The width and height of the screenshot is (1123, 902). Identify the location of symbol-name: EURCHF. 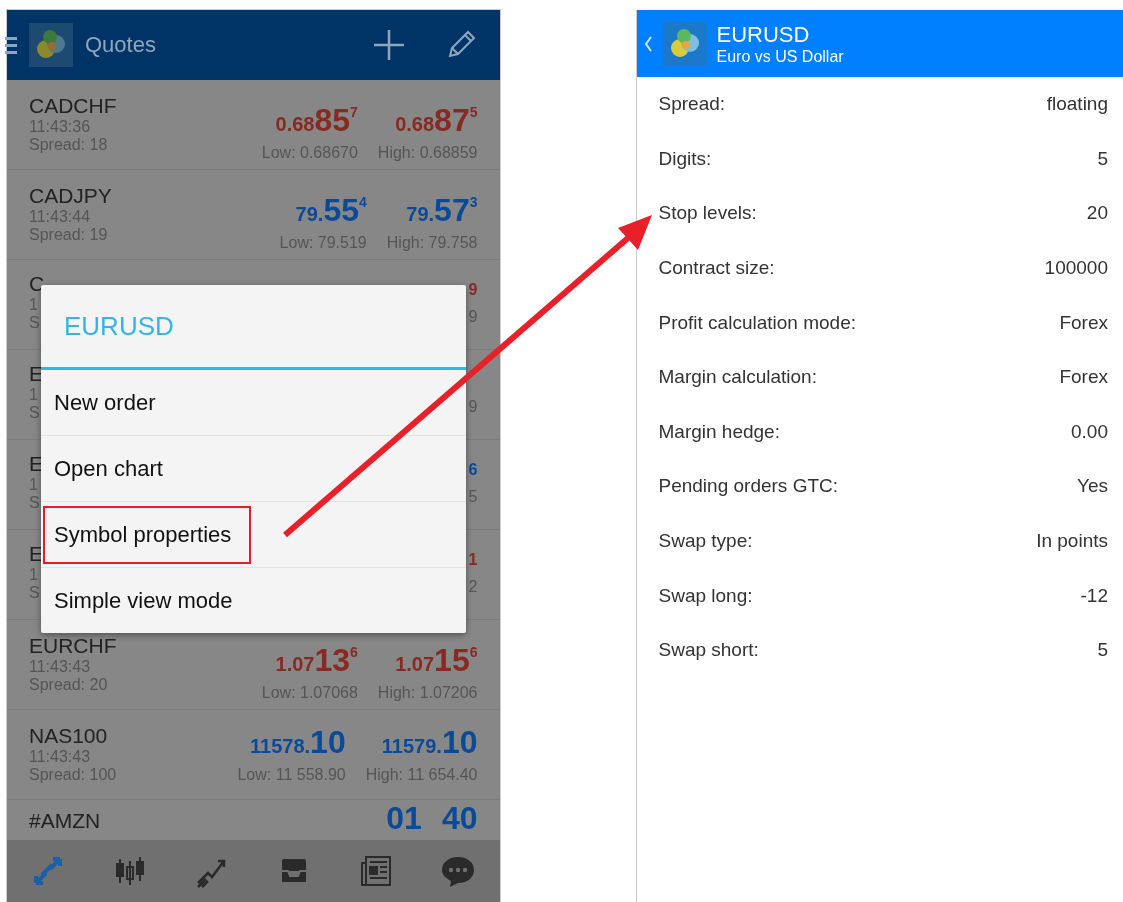
(73, 646).